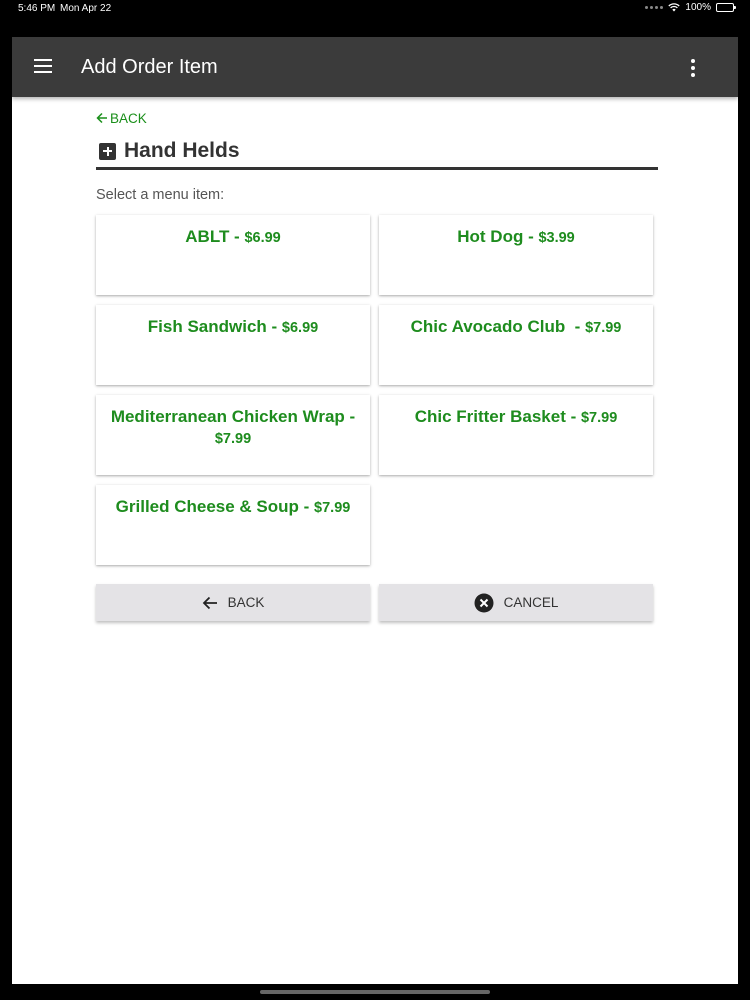 The image size is (750, 1000). I want to click on back-link: BACK, so click(377, 118).